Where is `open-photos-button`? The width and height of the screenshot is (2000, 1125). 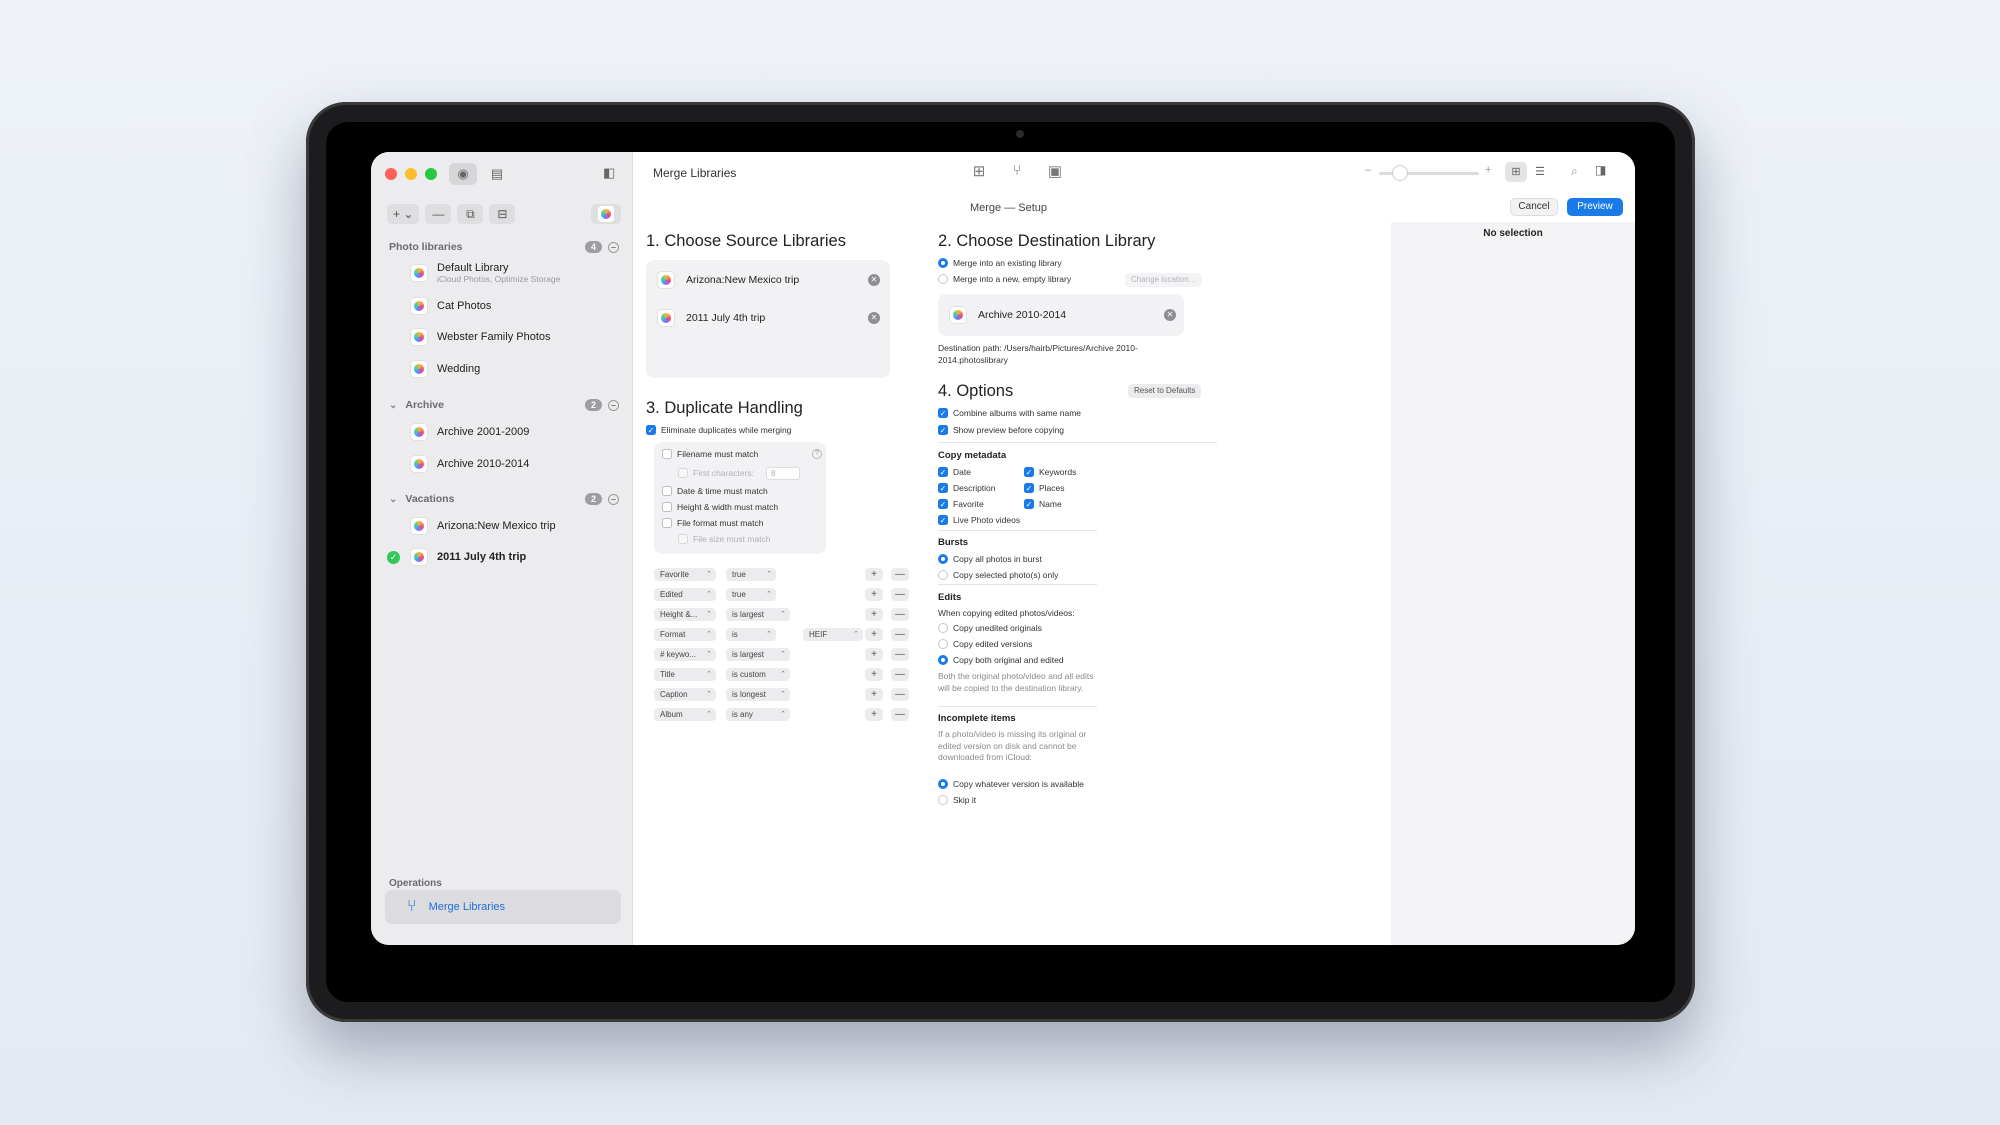
open-photos-button is located at coordinates (606, 214).